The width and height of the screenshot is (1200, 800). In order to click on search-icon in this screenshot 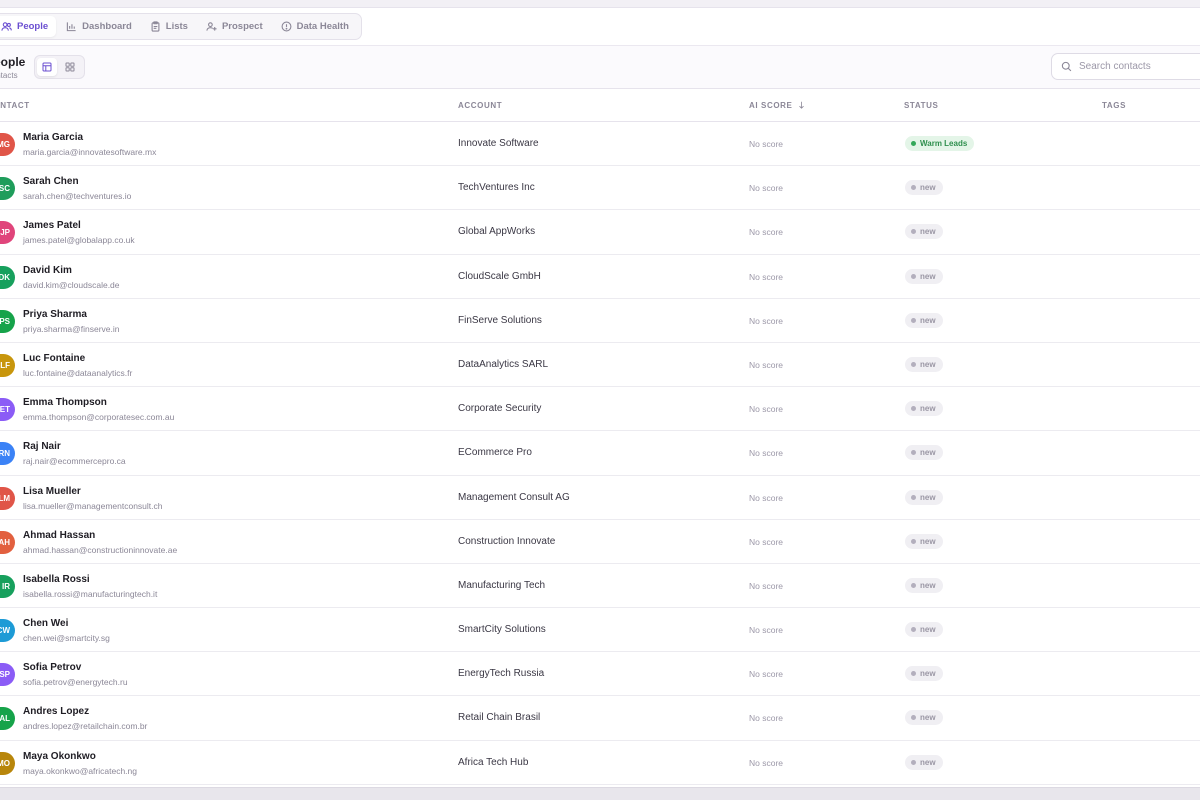, I will do `click(1066, 66)`.